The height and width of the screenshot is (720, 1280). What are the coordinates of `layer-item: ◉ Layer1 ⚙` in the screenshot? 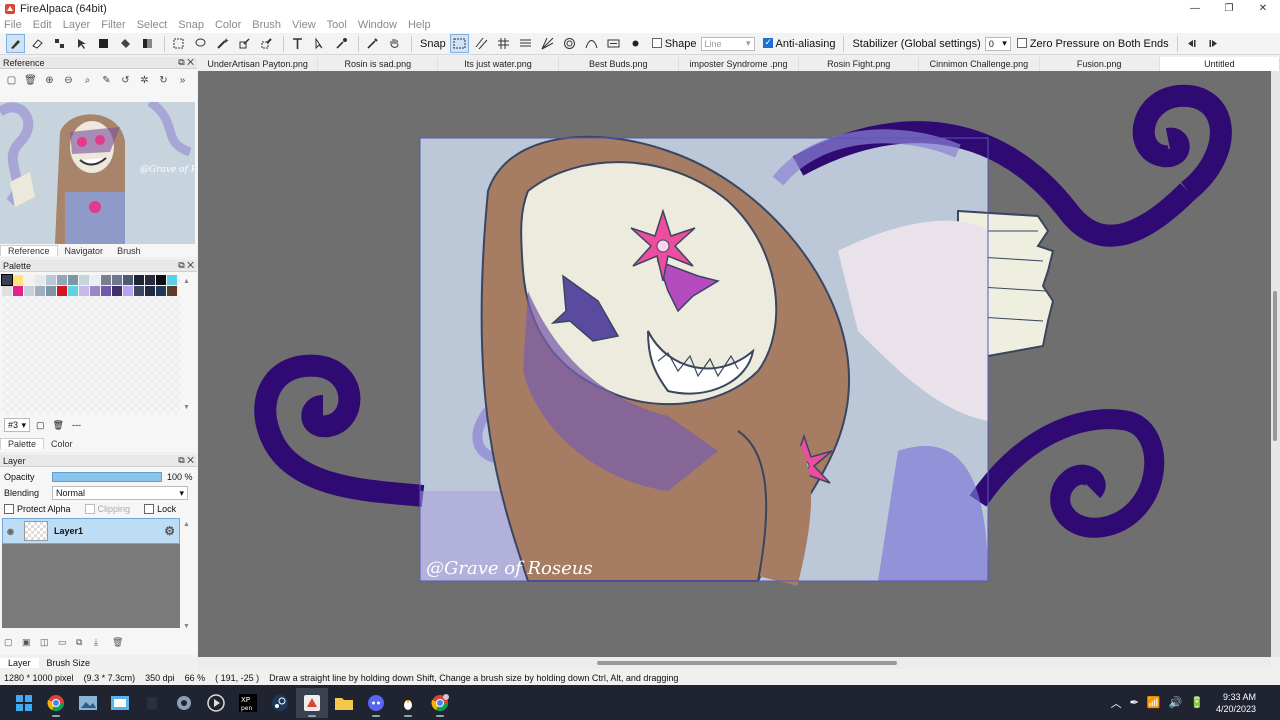 It's located at (91, 531).